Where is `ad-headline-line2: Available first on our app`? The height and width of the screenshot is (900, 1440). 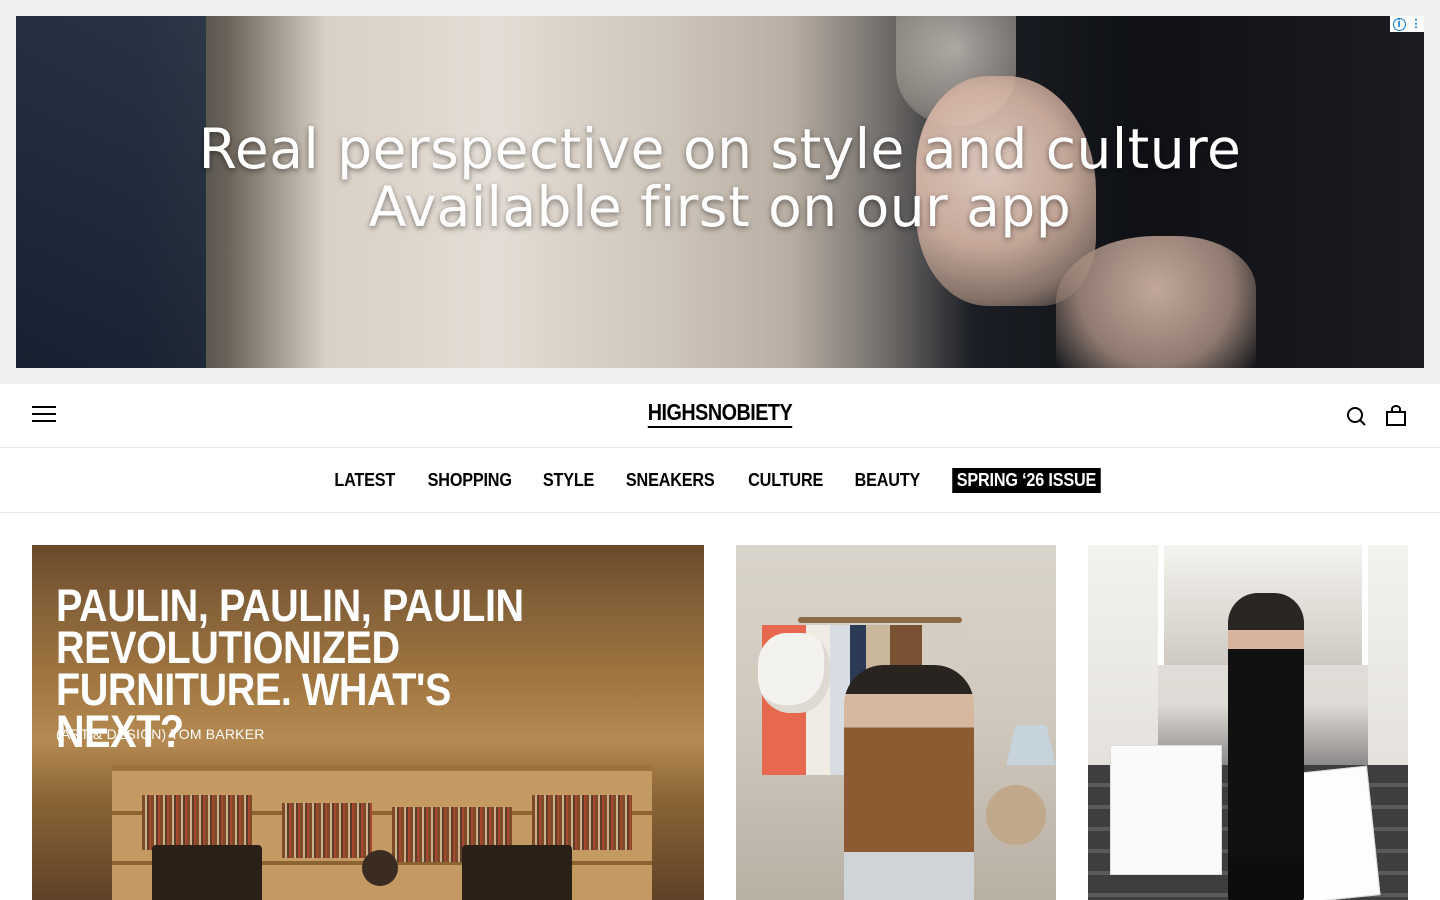
ad-headline-line2: Available first on our app is located at coordinates (720, 207).